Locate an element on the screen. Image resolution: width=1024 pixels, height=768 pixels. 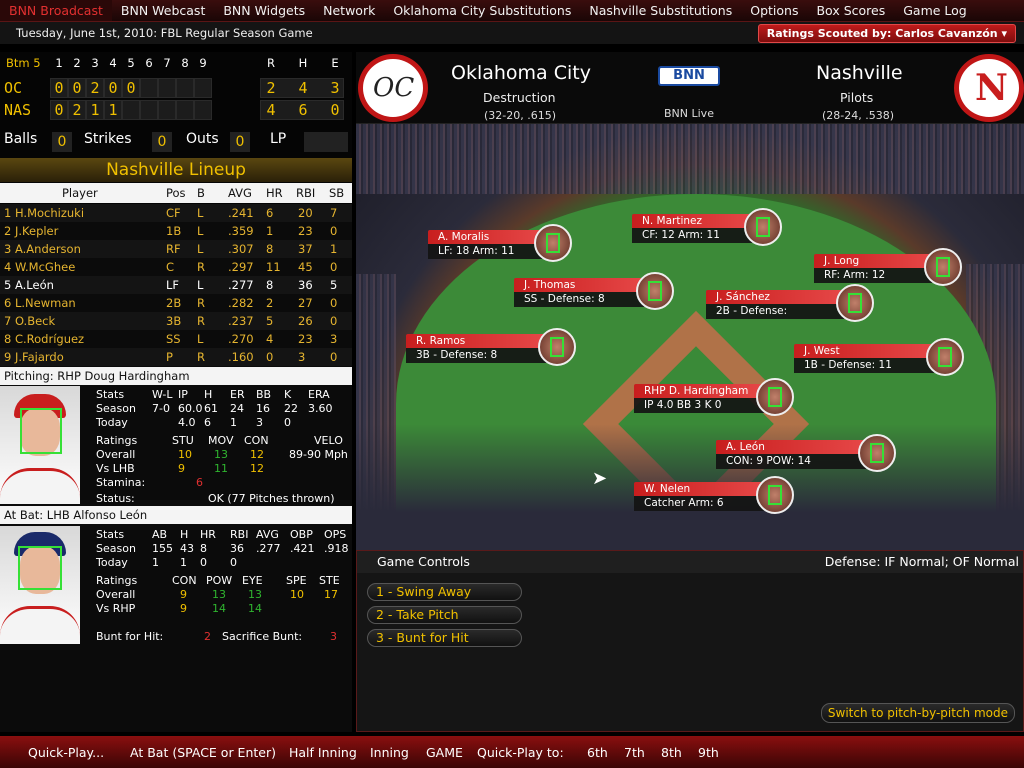
stat-value: 13 is located at coordinates (255, 594).